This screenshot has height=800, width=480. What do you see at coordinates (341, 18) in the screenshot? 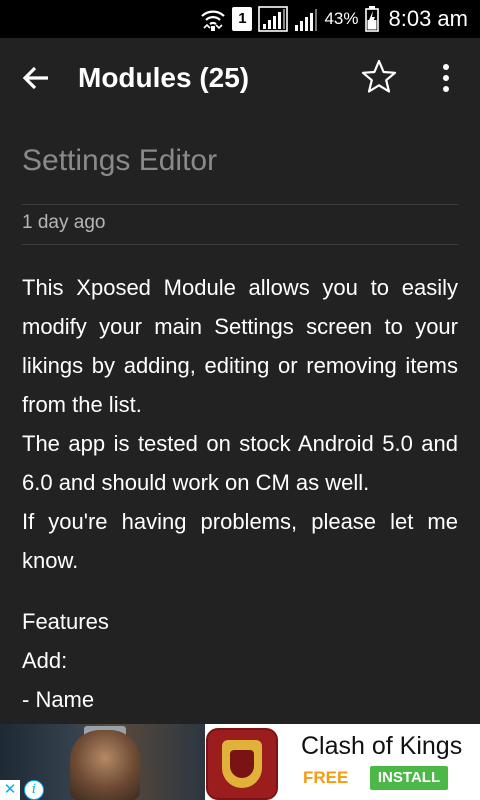
I see `battery-percent: 43%` at bounding box center [341, 18].